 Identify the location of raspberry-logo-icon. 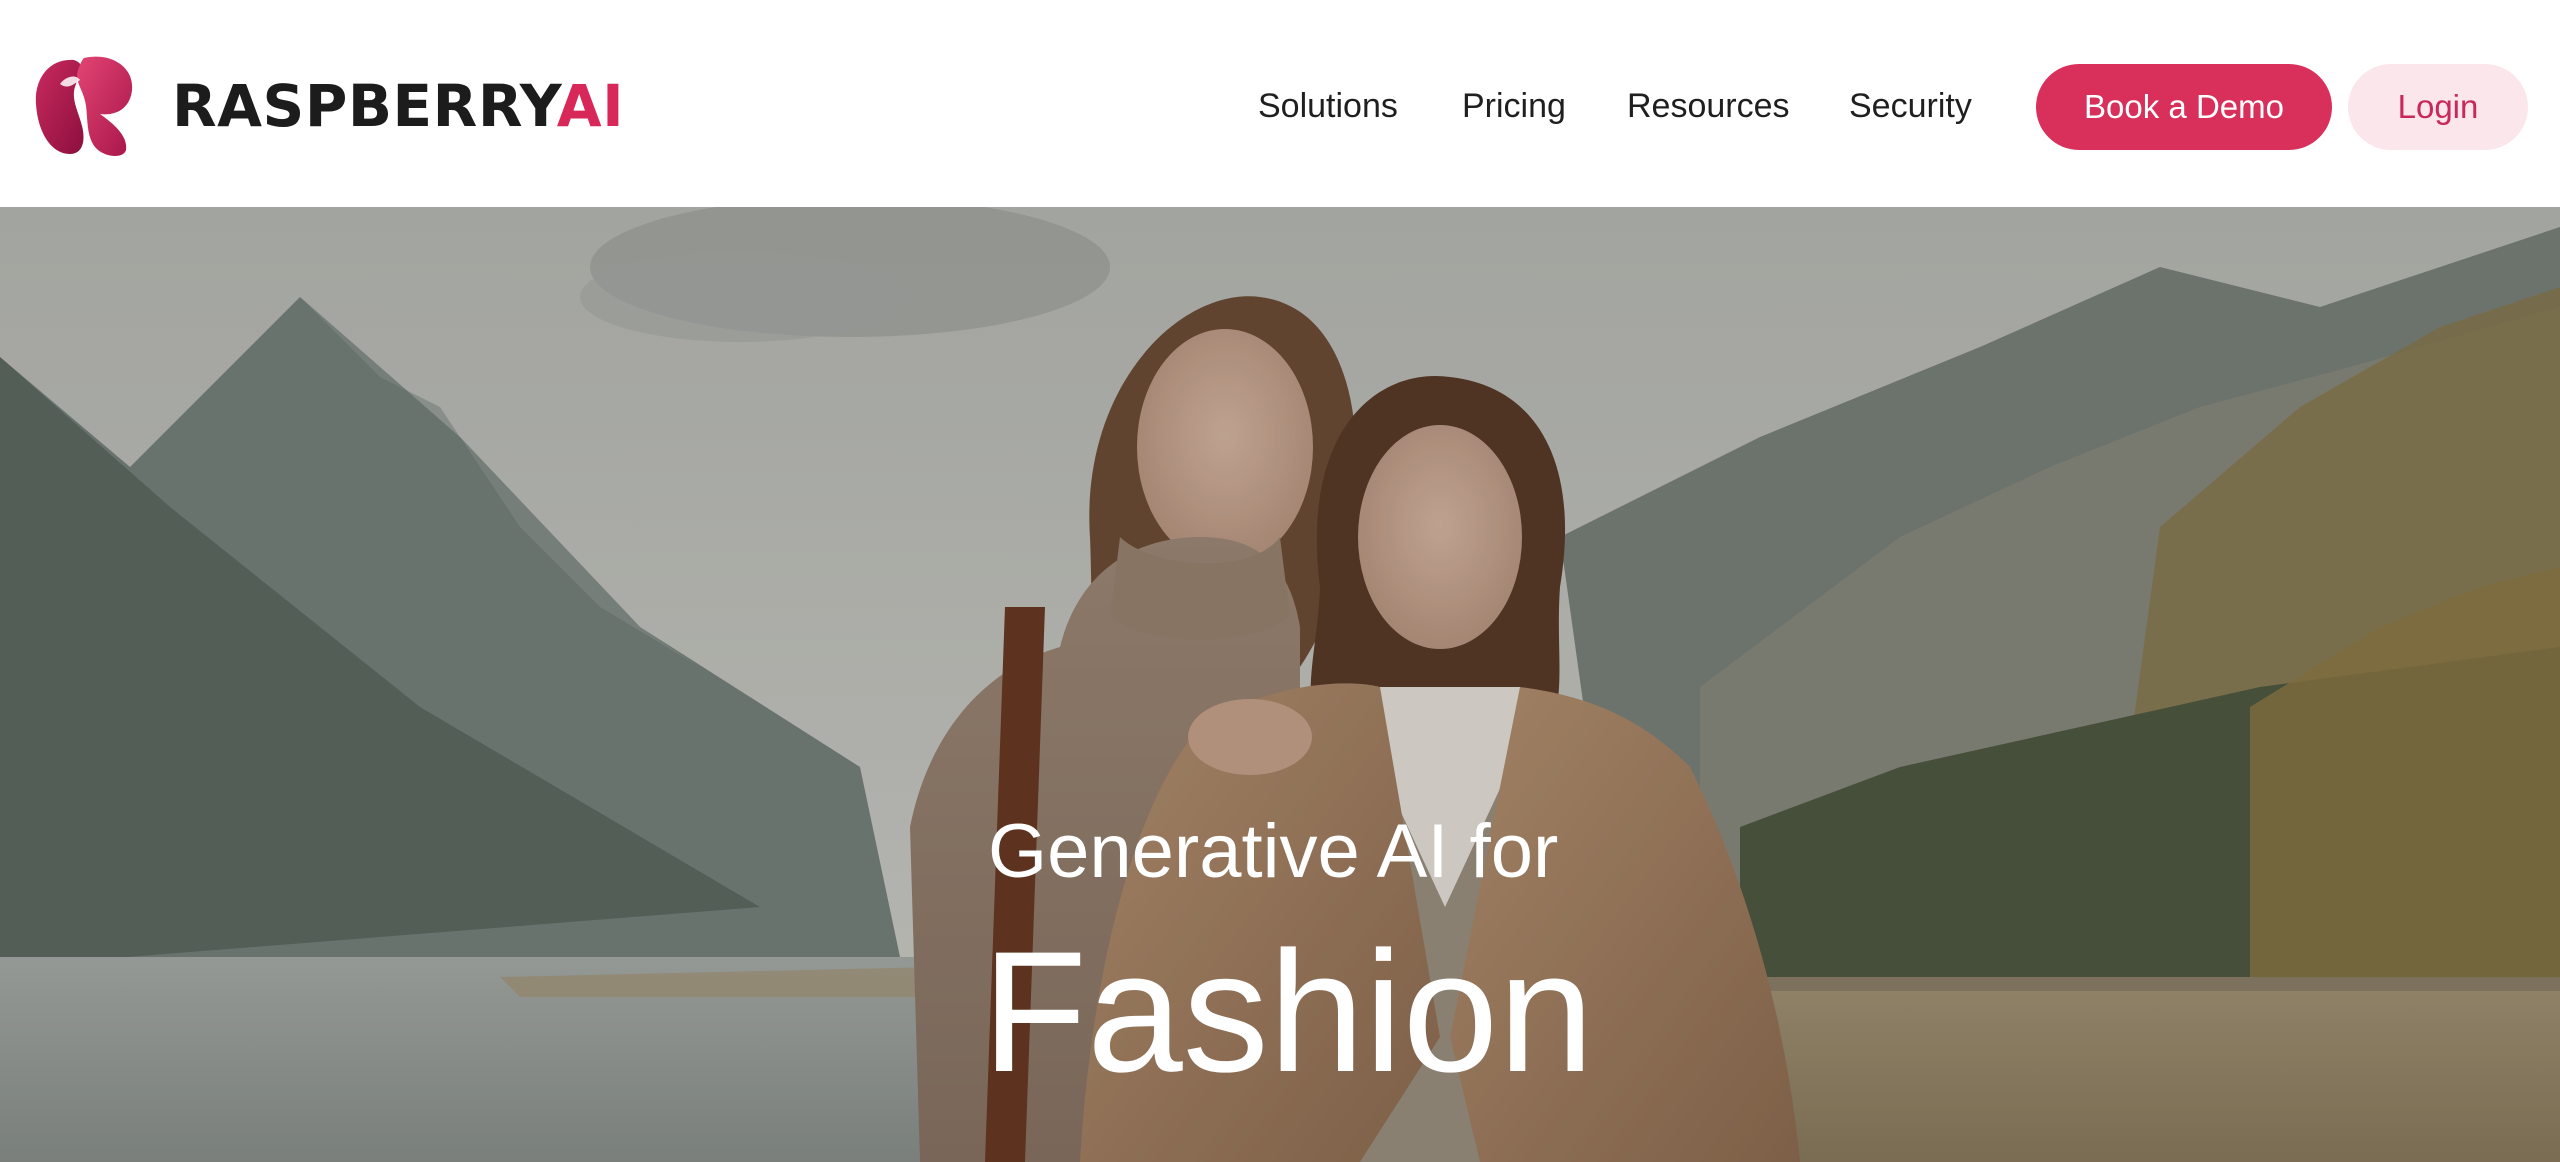
(84, 106).